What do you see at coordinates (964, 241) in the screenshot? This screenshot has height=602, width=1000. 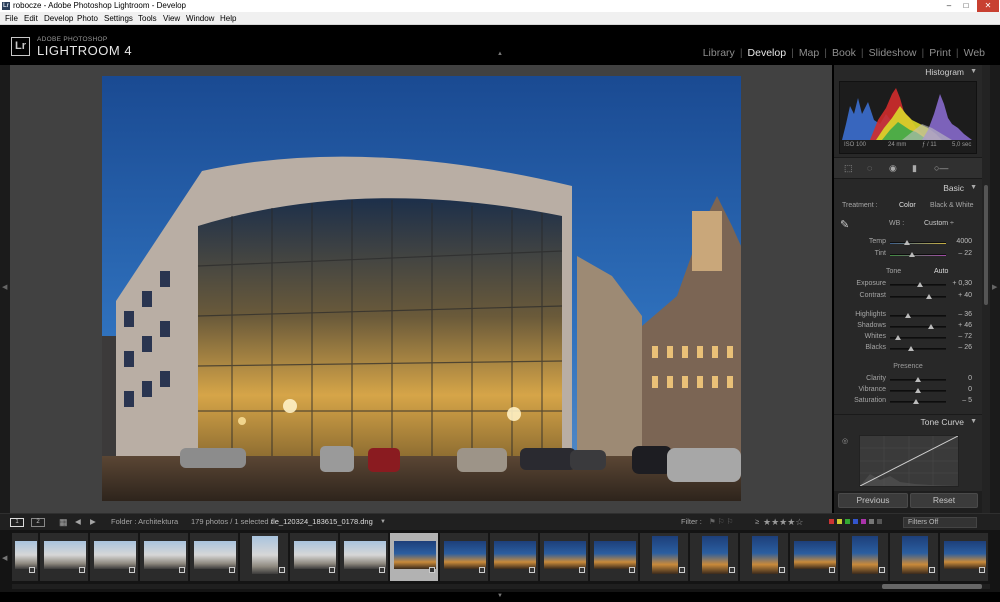 I see `temp-value: 4000` at bounding box center [964, 241].